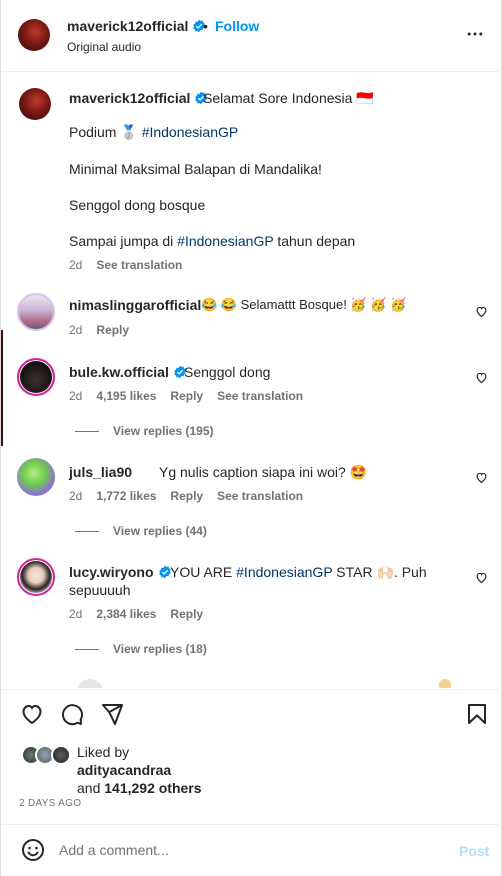  I want to click on view-replies-label: View replies (44), so click(160, 531).